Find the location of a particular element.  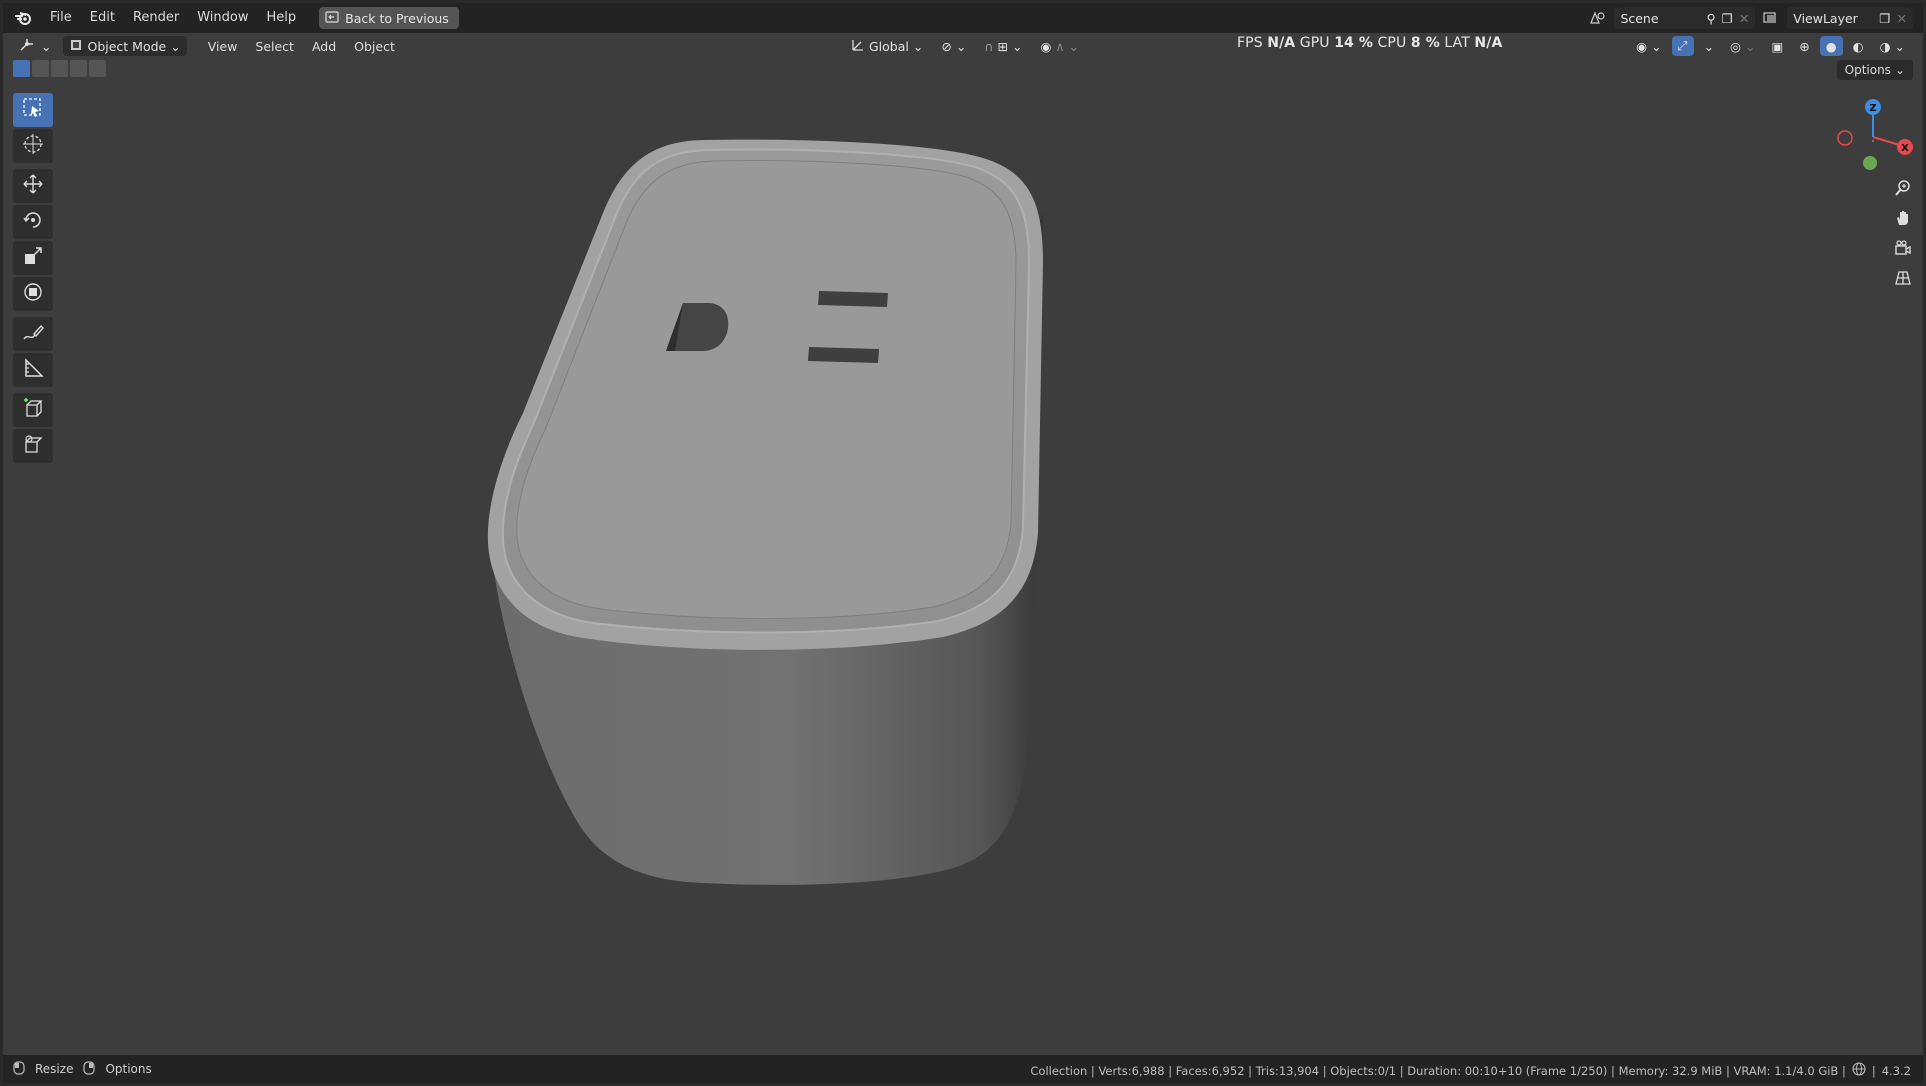

gizmo-icon: ⤢ is located at coordinates (1682, 45).